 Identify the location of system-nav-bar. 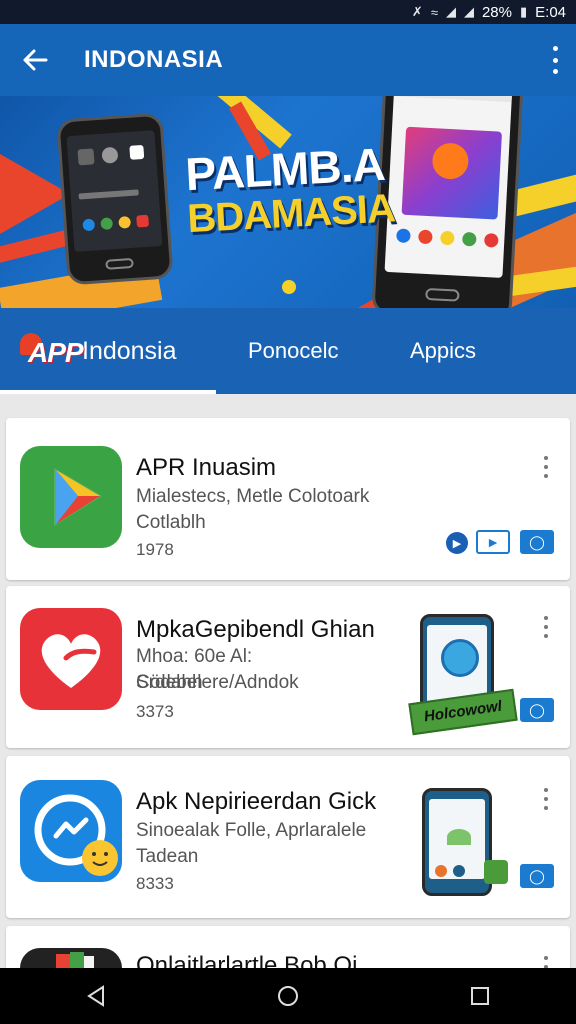
(288, 996).